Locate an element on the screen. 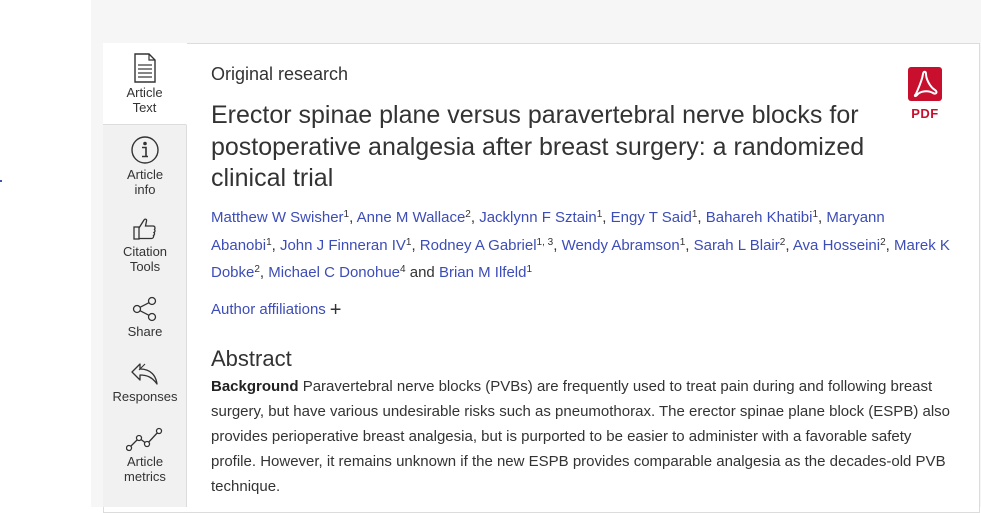 This screenshot has height=513, width=981. author-link: Ava Hosseini is located at coordinates (836, 245).